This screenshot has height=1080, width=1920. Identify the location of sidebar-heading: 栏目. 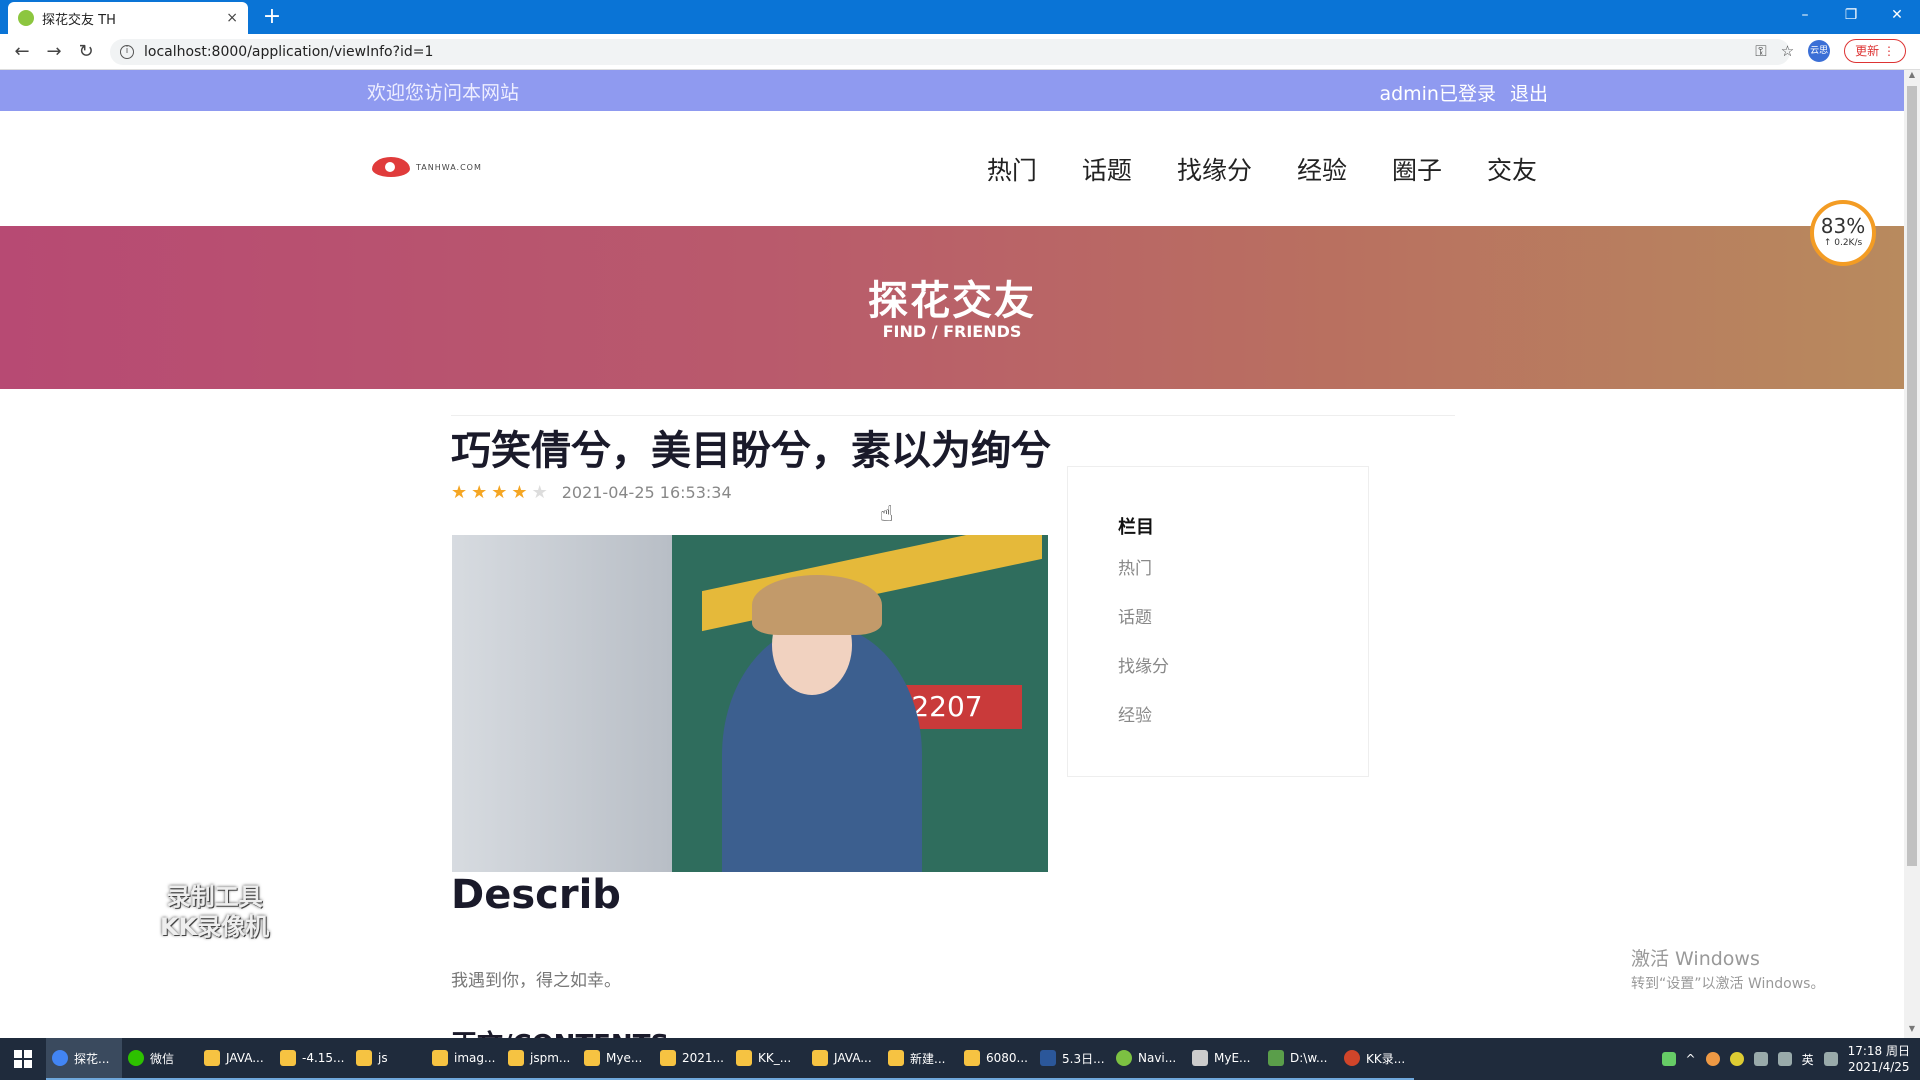
(1136, 527).